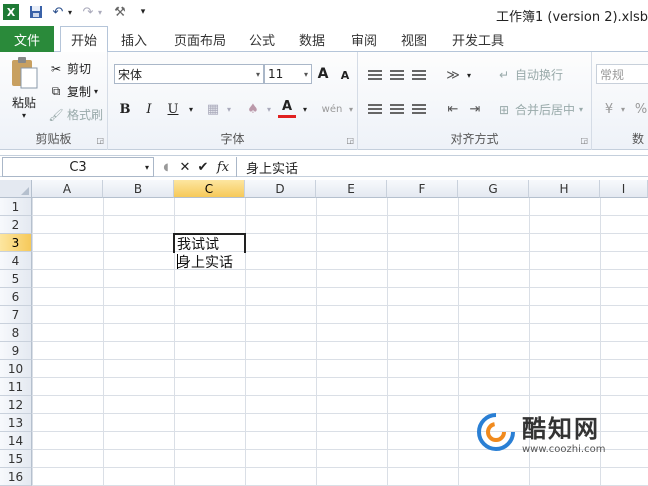  What do you see at coordinates (364, 39) in the screenshot?
I see `tab-review: 审阅` at bounding box center [364, 39].